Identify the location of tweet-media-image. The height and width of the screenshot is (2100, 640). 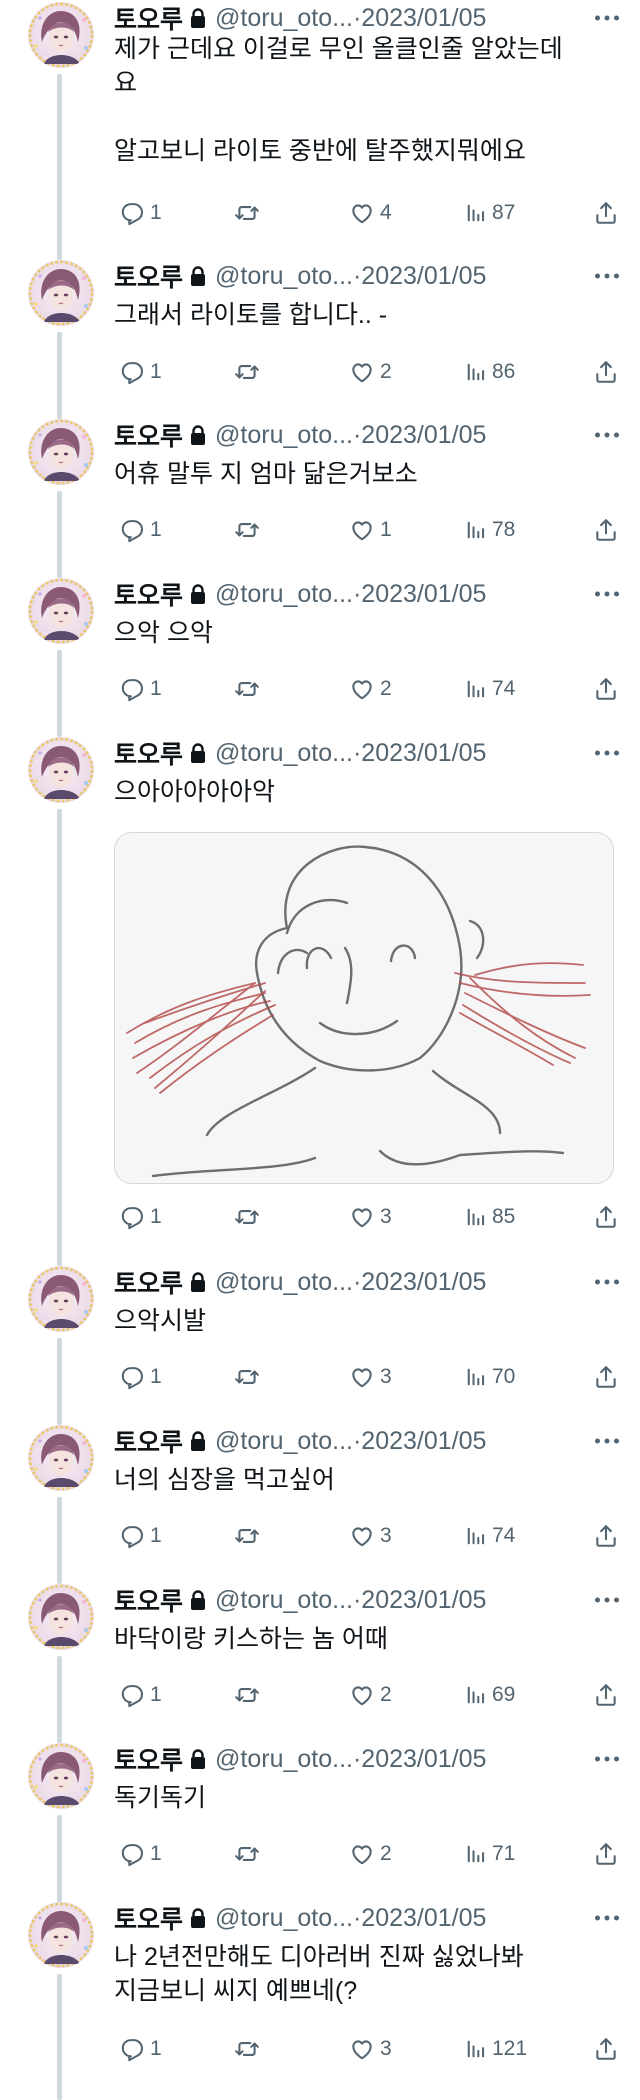
(364, 1008).